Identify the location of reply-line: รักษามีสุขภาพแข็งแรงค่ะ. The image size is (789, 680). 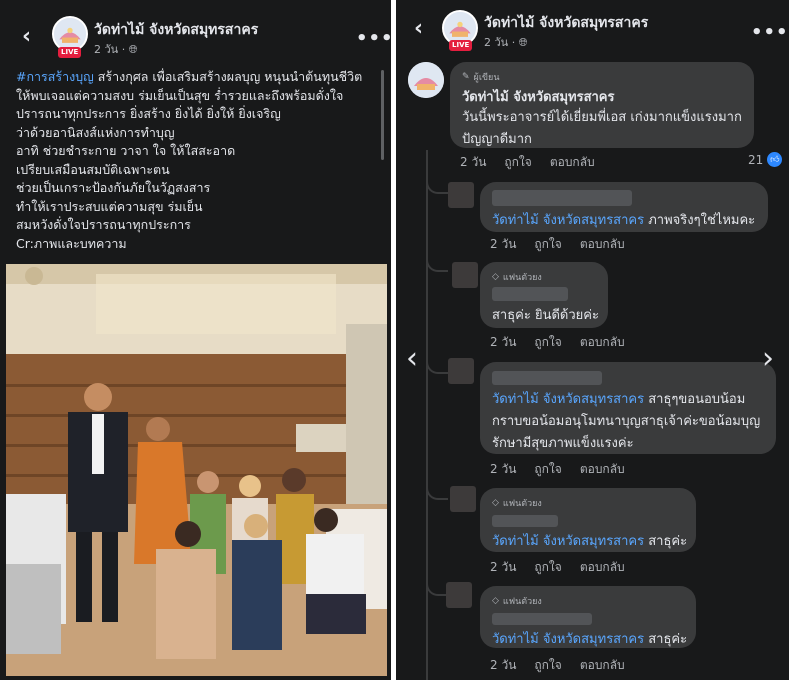
(563, 443).